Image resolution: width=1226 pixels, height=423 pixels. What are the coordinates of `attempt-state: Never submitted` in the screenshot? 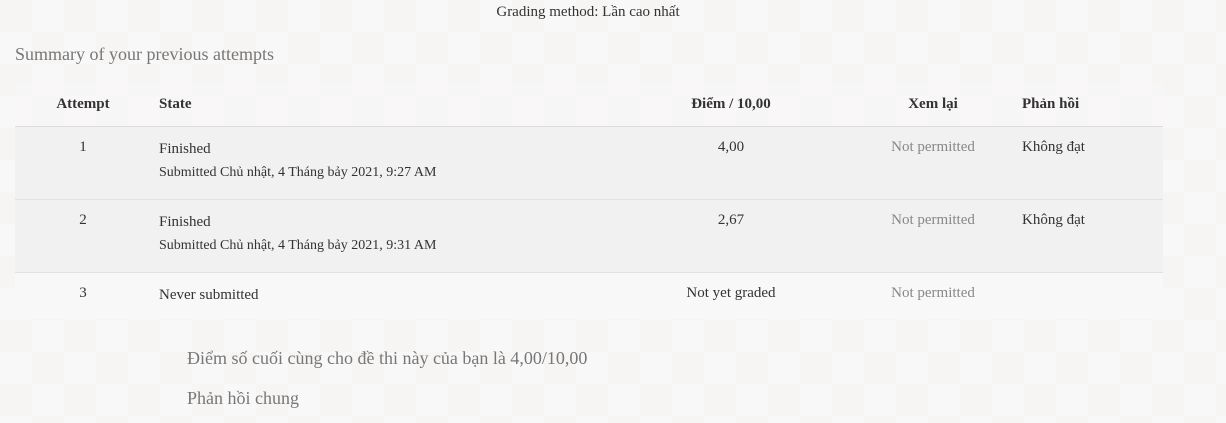 It's located at (380, 295).